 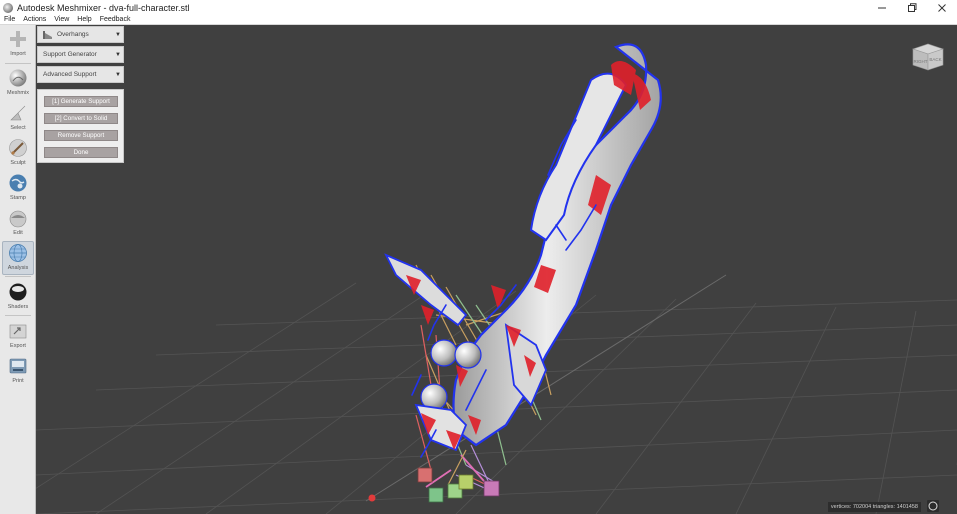 I want to click on tool-sculpt-label: Sculpt, so click(x=18, y=163).